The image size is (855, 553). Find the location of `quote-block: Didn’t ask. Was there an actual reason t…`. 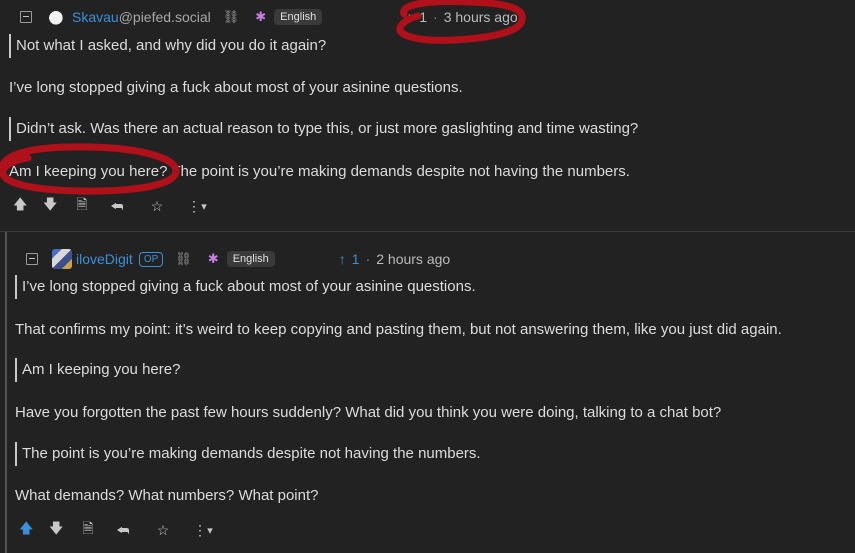

quote-block: Didn’t ask. Was there an actual reason t… is located at coordinates (323, 129).